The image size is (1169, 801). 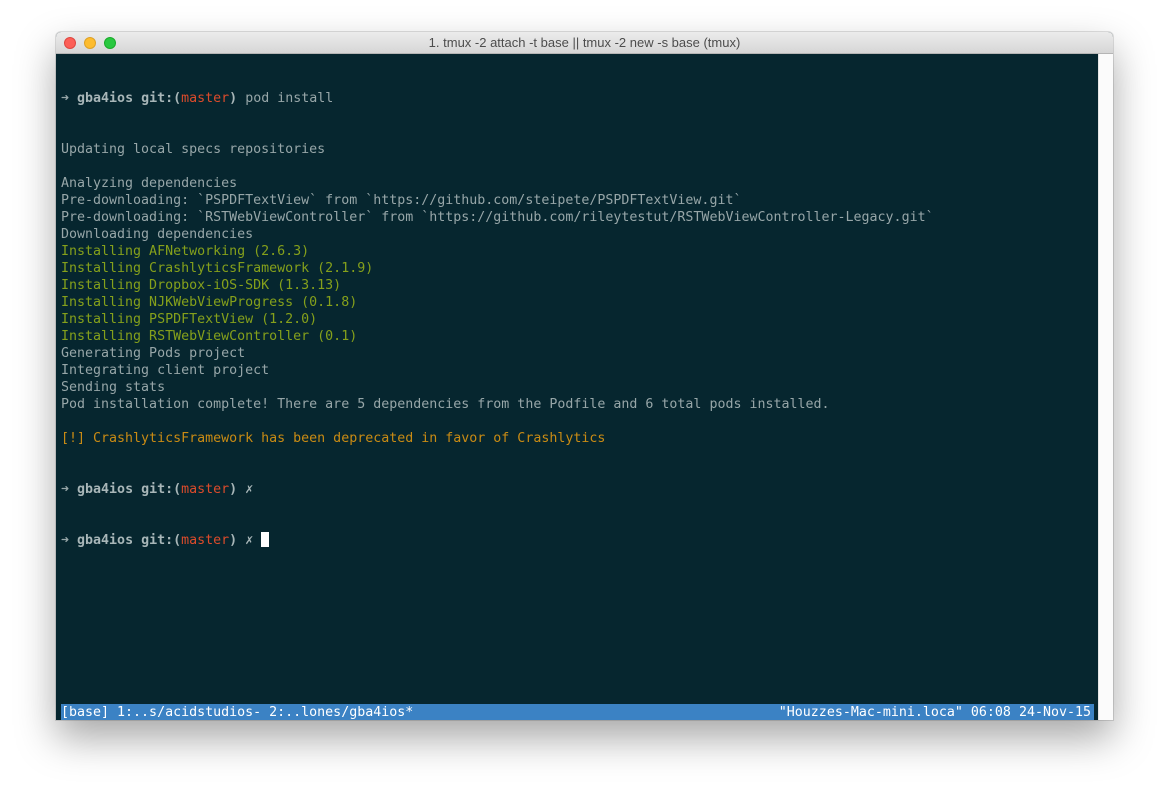 What do you see at coordinates (579, 489) in the screenshot?
I see `prompt-line: ➜ gba4ios git:(master) ✗` at bounding box center [579, 489].